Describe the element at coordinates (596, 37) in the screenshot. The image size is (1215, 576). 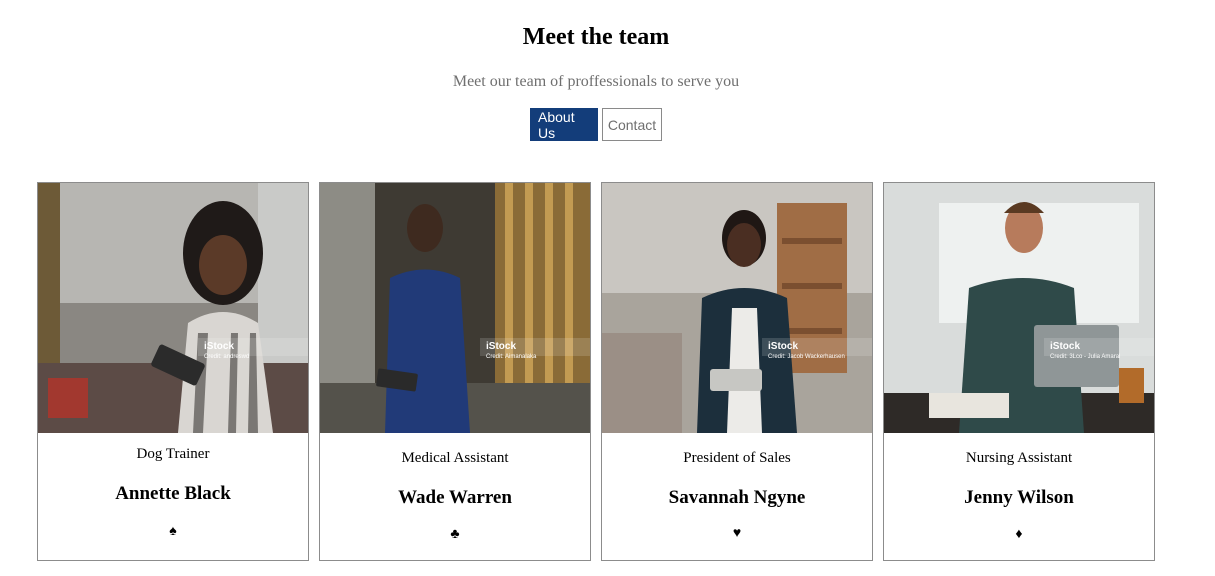
I see `page-title: Meet the team` at that location.